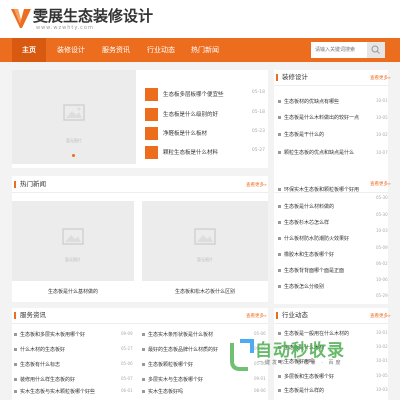 Image resolution: width=400 pixels, height=400 pixels. I want to click on side-list-item: 生态板是干什么的, so click(301, 136).